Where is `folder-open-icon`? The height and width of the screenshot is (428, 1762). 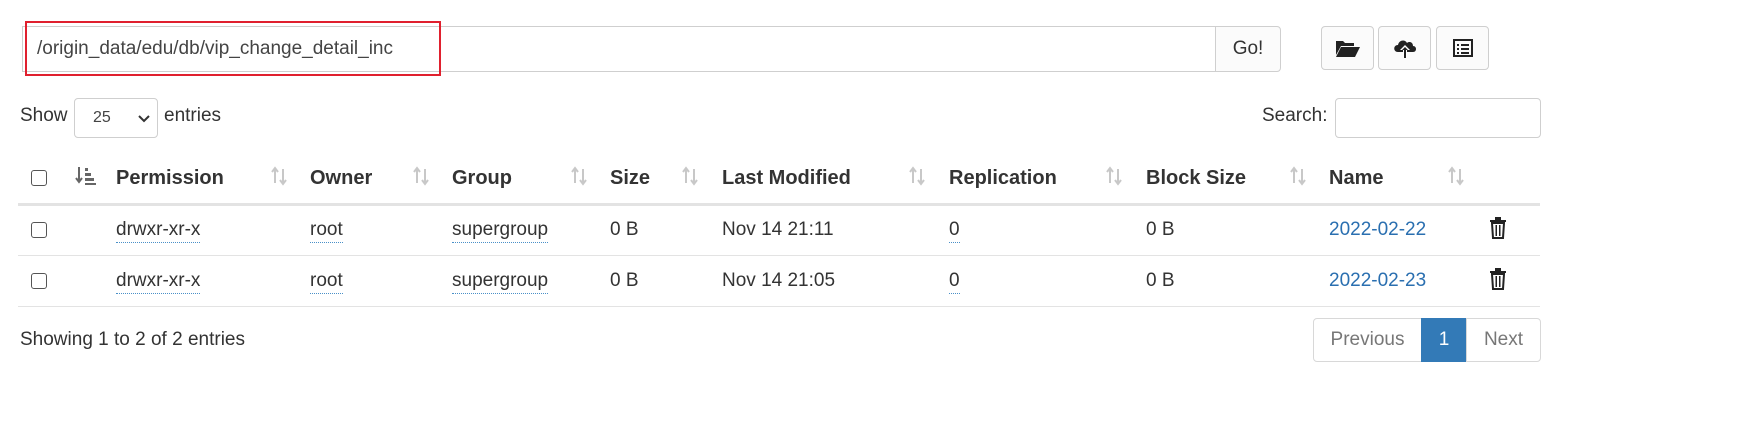
folder-open-icon is located at coordinates (1347, 49).